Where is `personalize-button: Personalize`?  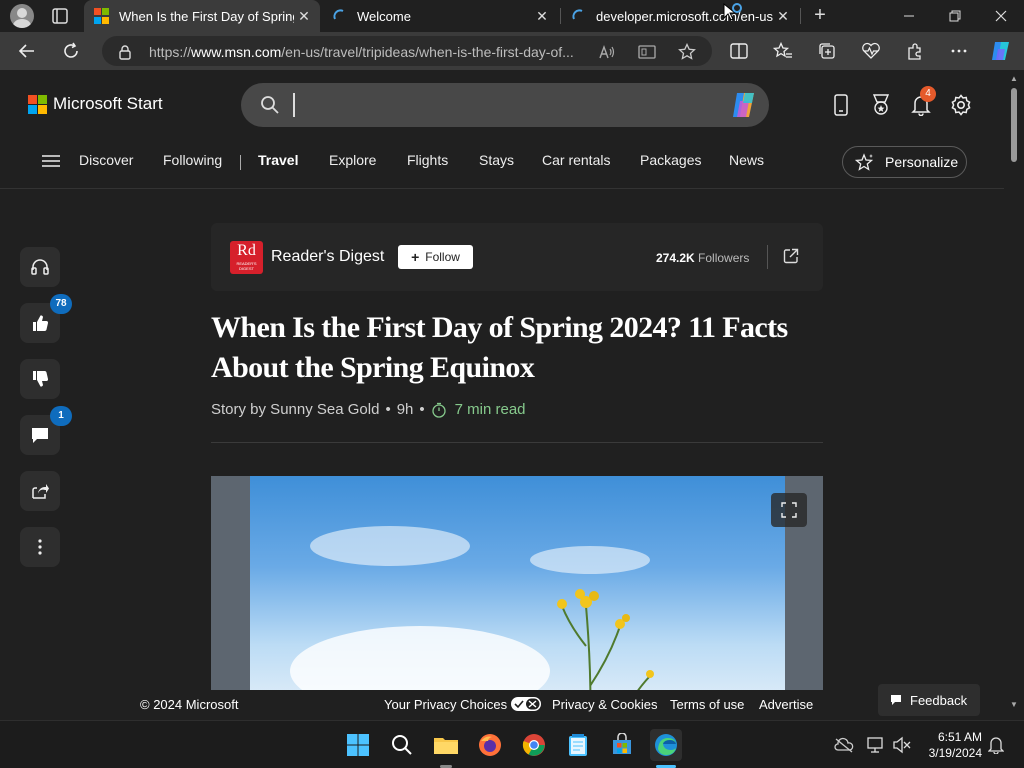
personalize-button: Personalize is located at coordinates (904, 162).